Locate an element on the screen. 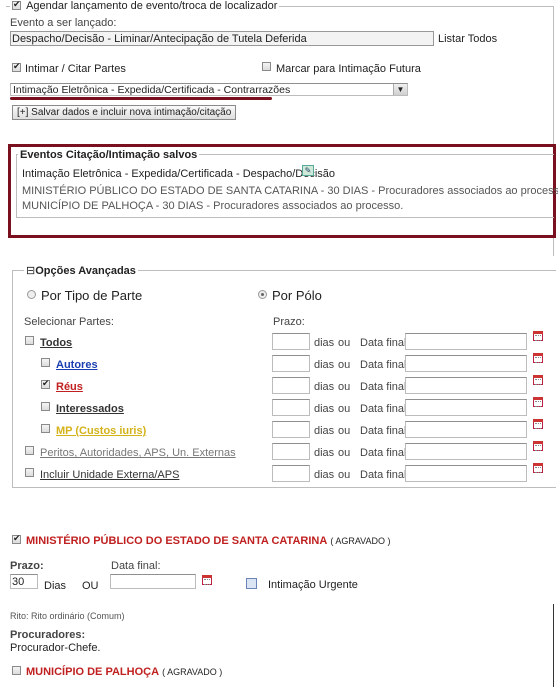 The height and width of the screenshot is (687, 558). radio-por-polo is located at coordinates (262, 294).